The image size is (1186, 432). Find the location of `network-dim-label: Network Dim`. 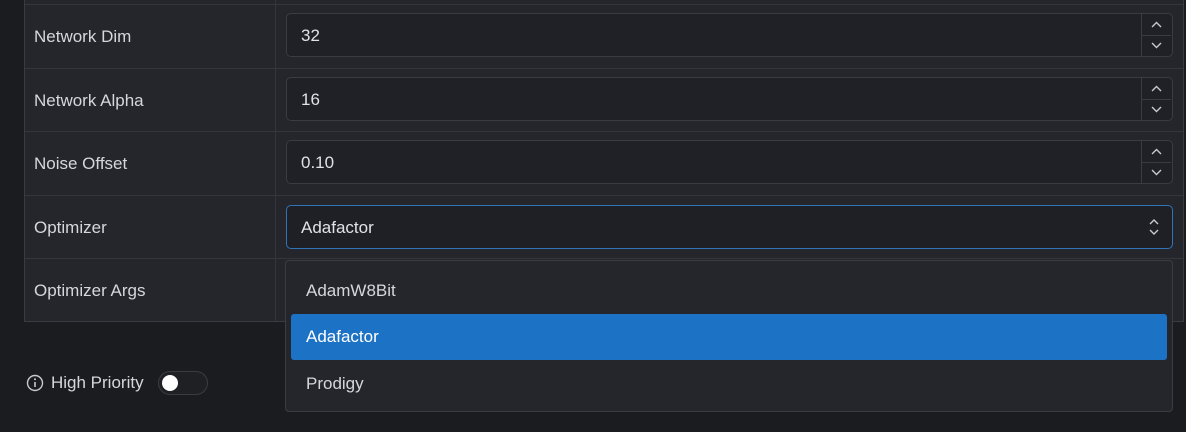

network-dim-label: Network Dim is located at coordinates (83, 36).